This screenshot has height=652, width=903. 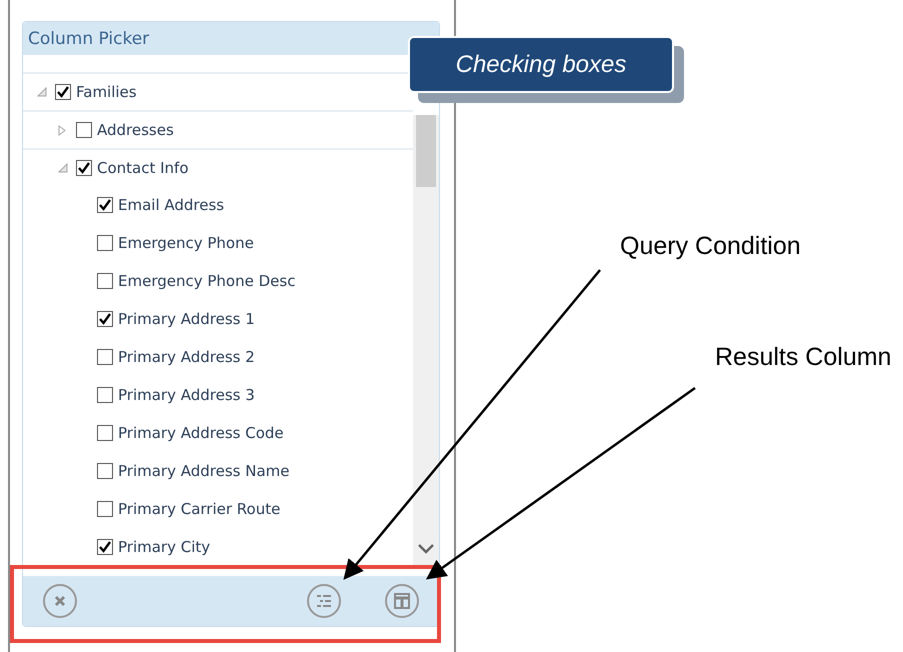 What do you see at coordinates (164, 547) in the screenshot?
I see `tree-item-label: Primary City` at bounding box center [164, 547].